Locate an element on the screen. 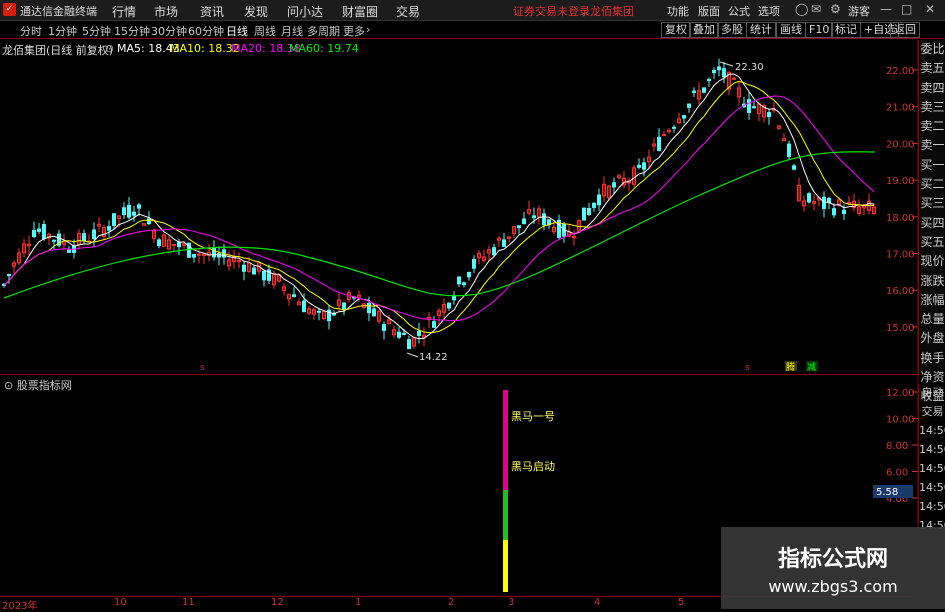  price-axis-label: 21.00 is located at coordinates (900, 108).